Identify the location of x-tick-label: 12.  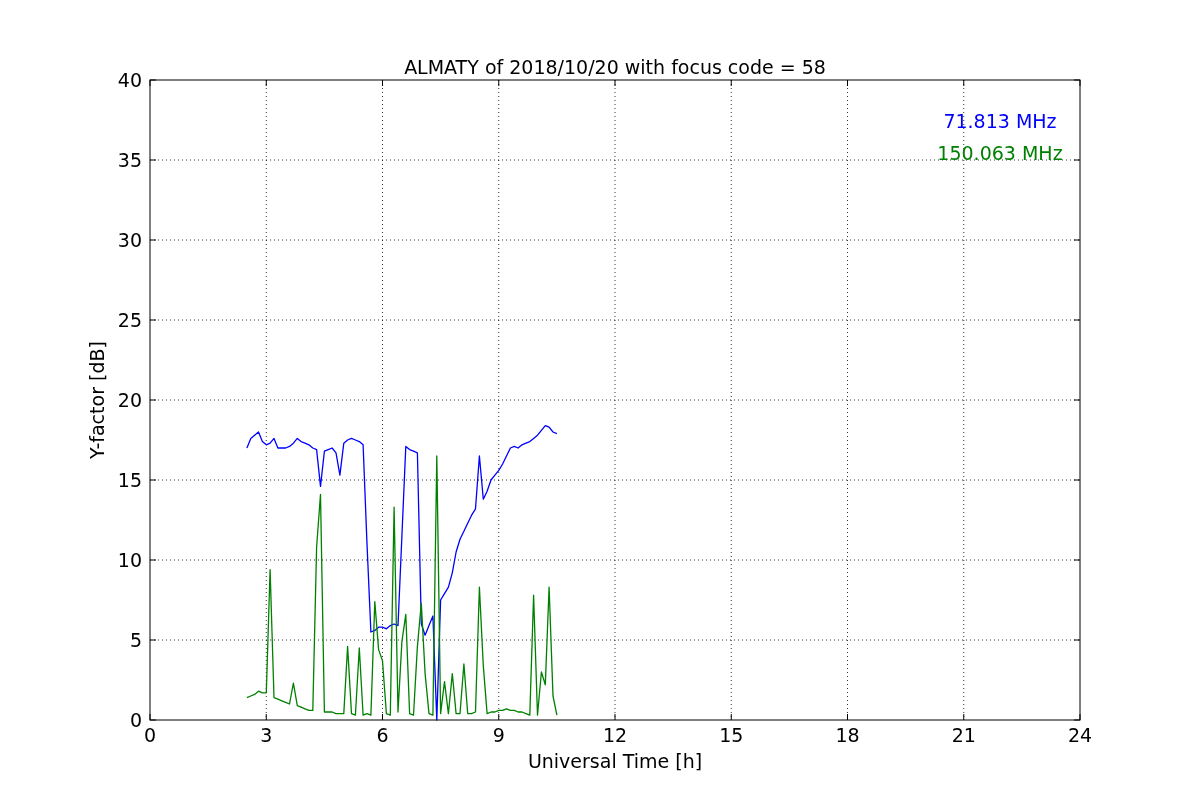
(615, 735).